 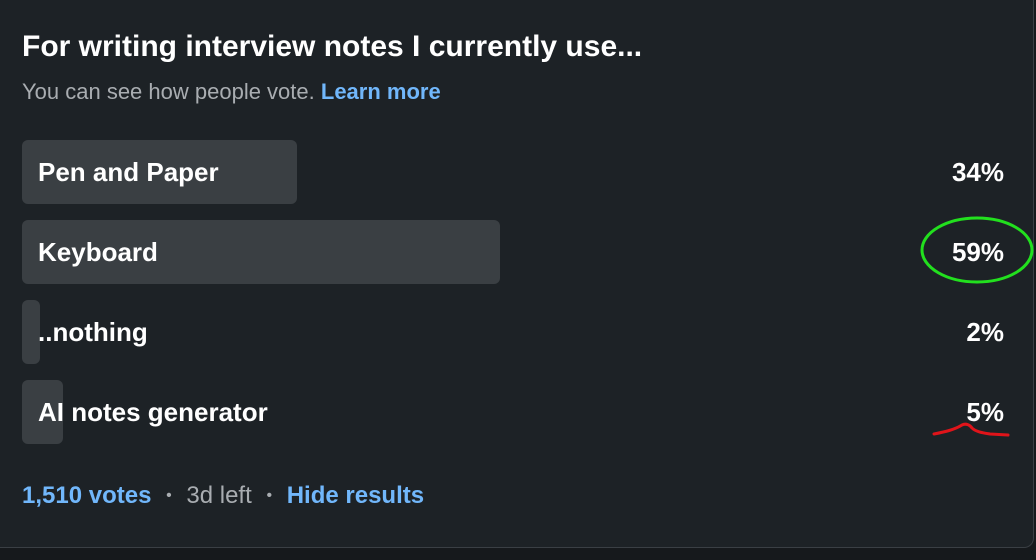 I want to click on poll-subtitle: You can see how people vote. Learn more, so click(x=231, y=92).